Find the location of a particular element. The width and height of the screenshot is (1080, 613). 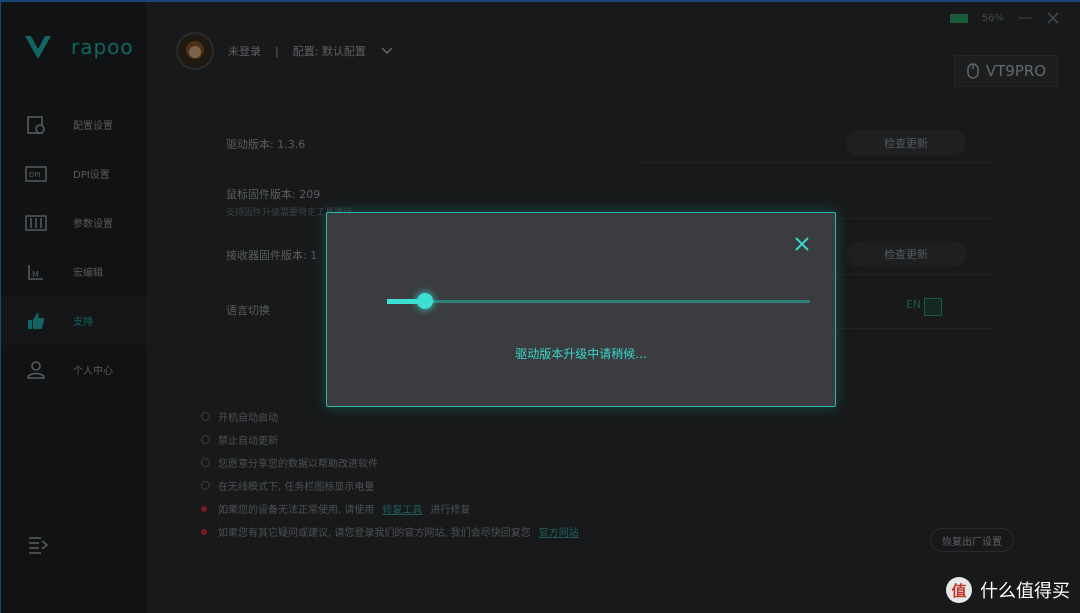

progress-track is located at coordinates (598, 301).